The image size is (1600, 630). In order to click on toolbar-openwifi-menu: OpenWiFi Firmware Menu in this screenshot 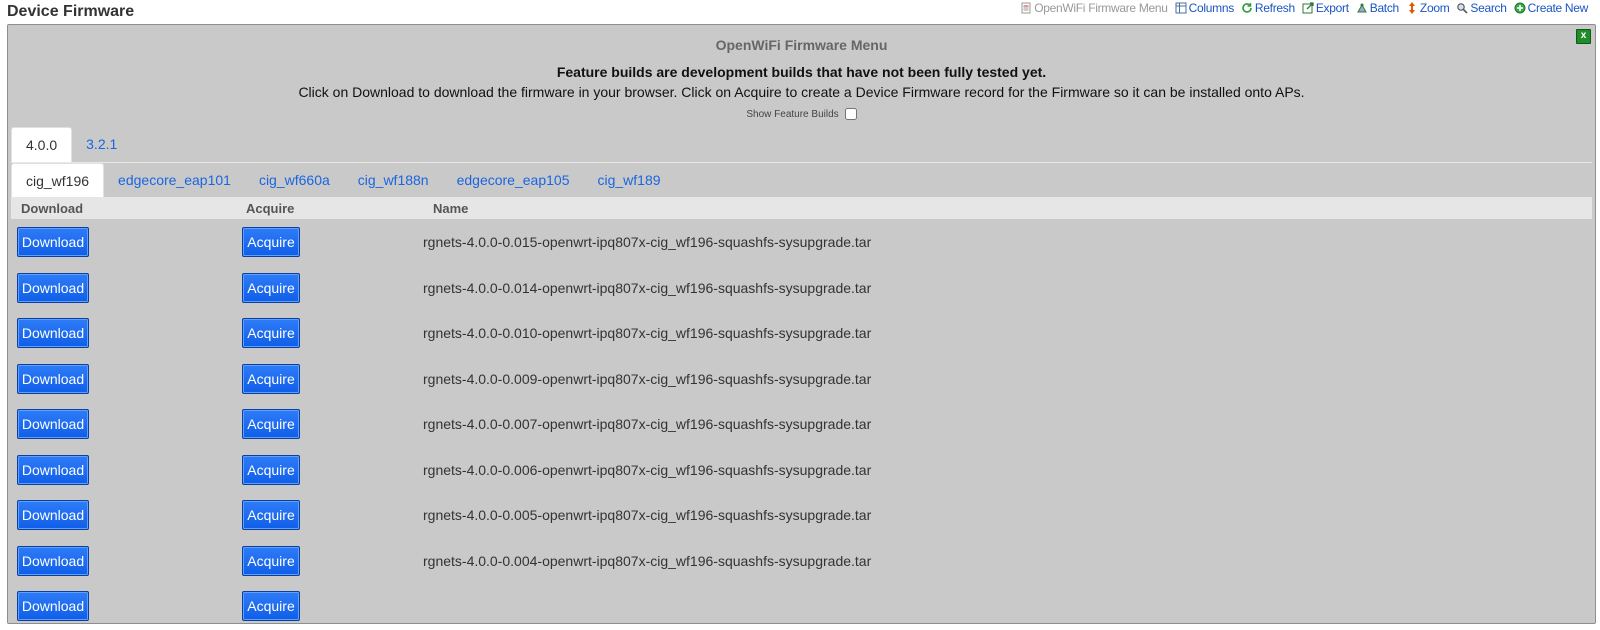, I will do `click(1094, 8)`.